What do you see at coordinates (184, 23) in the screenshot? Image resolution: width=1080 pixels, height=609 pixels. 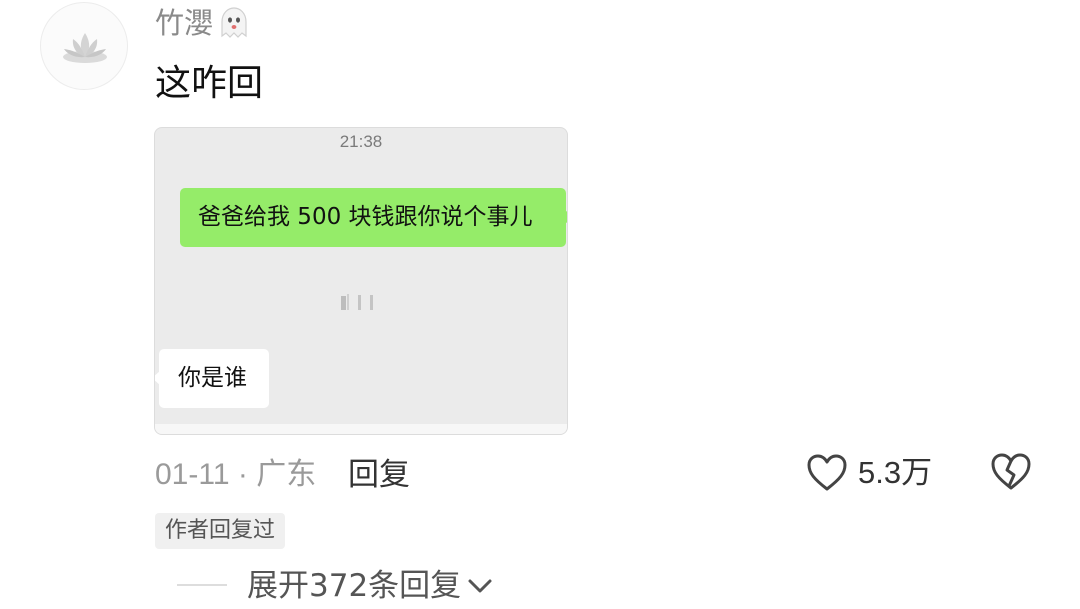 I see `username-text: 竹瀴` at bounding box center [184, 23].